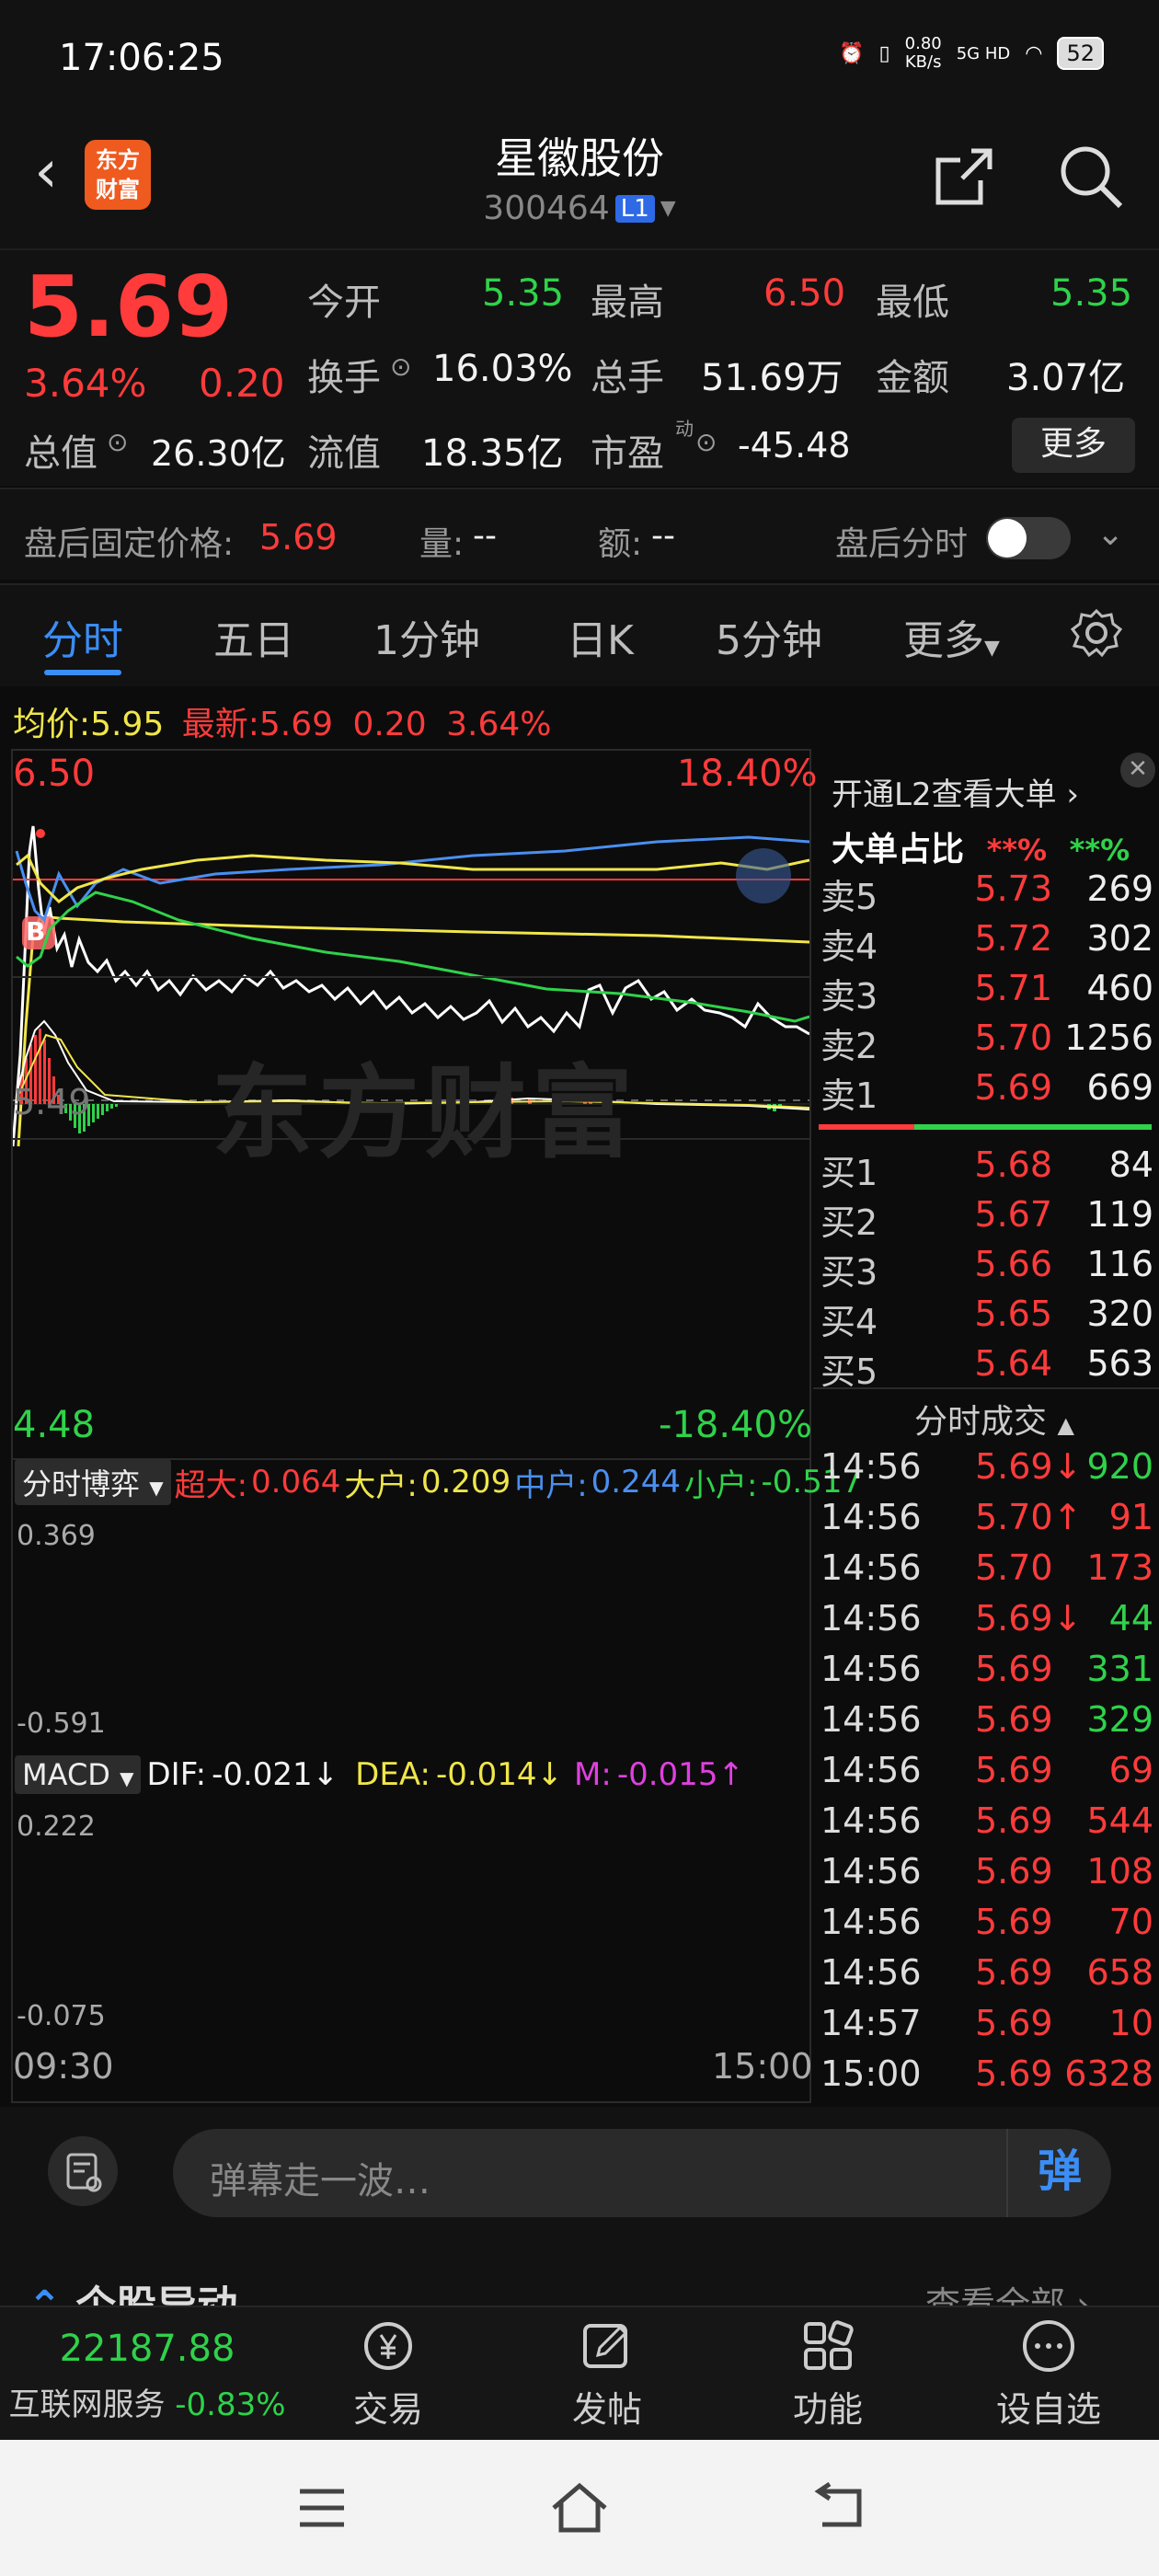 Image resolution: width=1159 pixels, height=2576 pixels. What do you see at coordinates (523, 293) in the screenshot?
I see `open-value: 5.35` at bounding box center [523, 293].